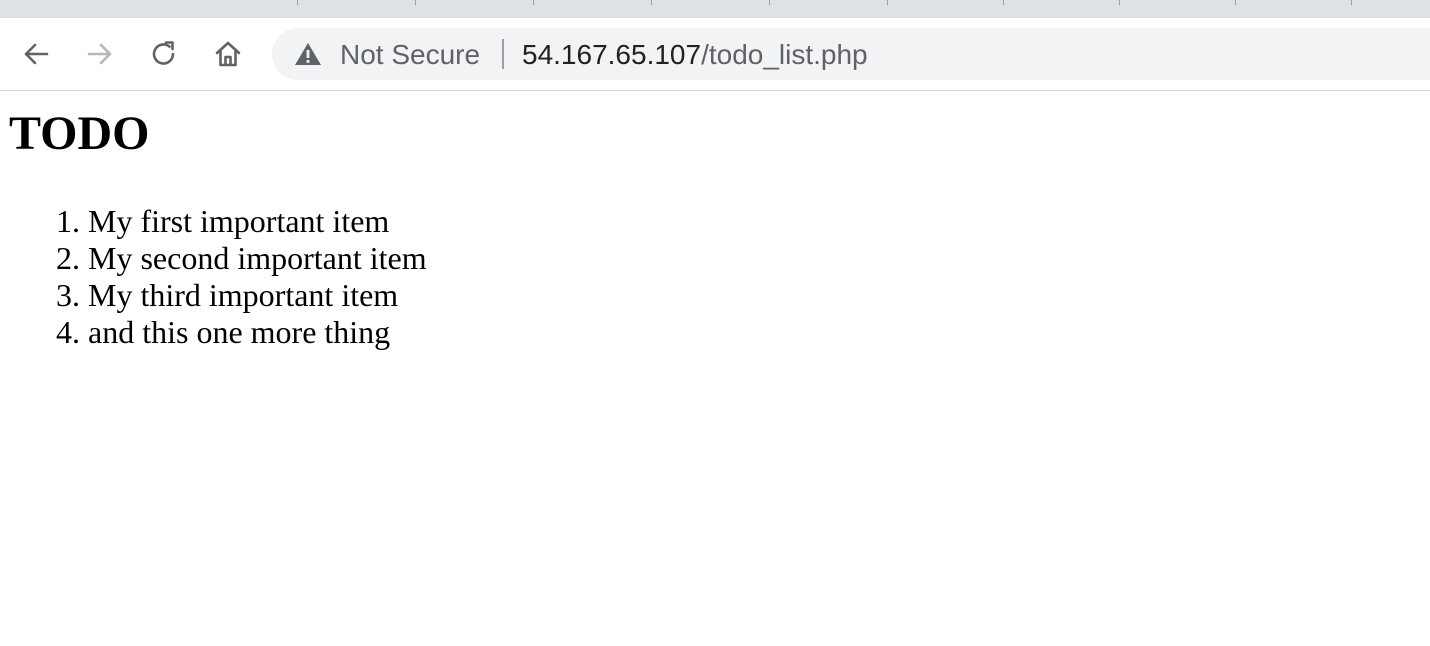 The width and height of the screenshot is (1430, 646). I want to click on address-bar: Not Secure 54.167.65.107/todo_list.php, so click(851, 54).